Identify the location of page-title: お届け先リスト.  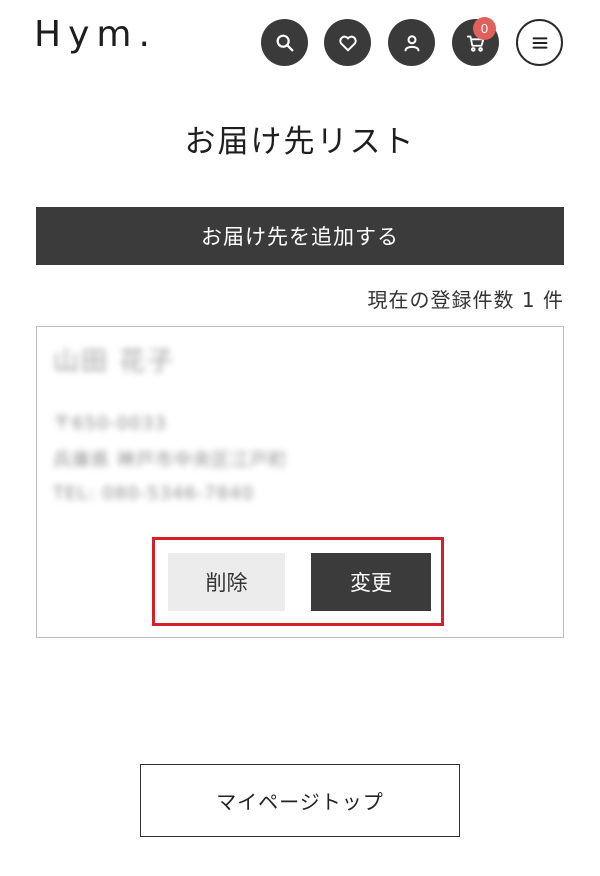
(300, 142).